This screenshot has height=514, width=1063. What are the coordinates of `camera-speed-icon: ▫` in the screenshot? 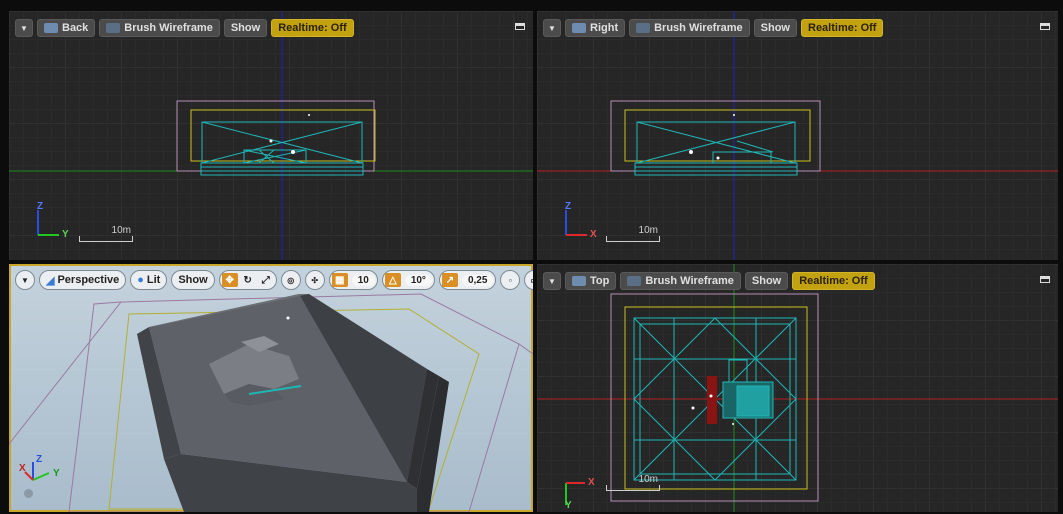 It's located at (510, 280).